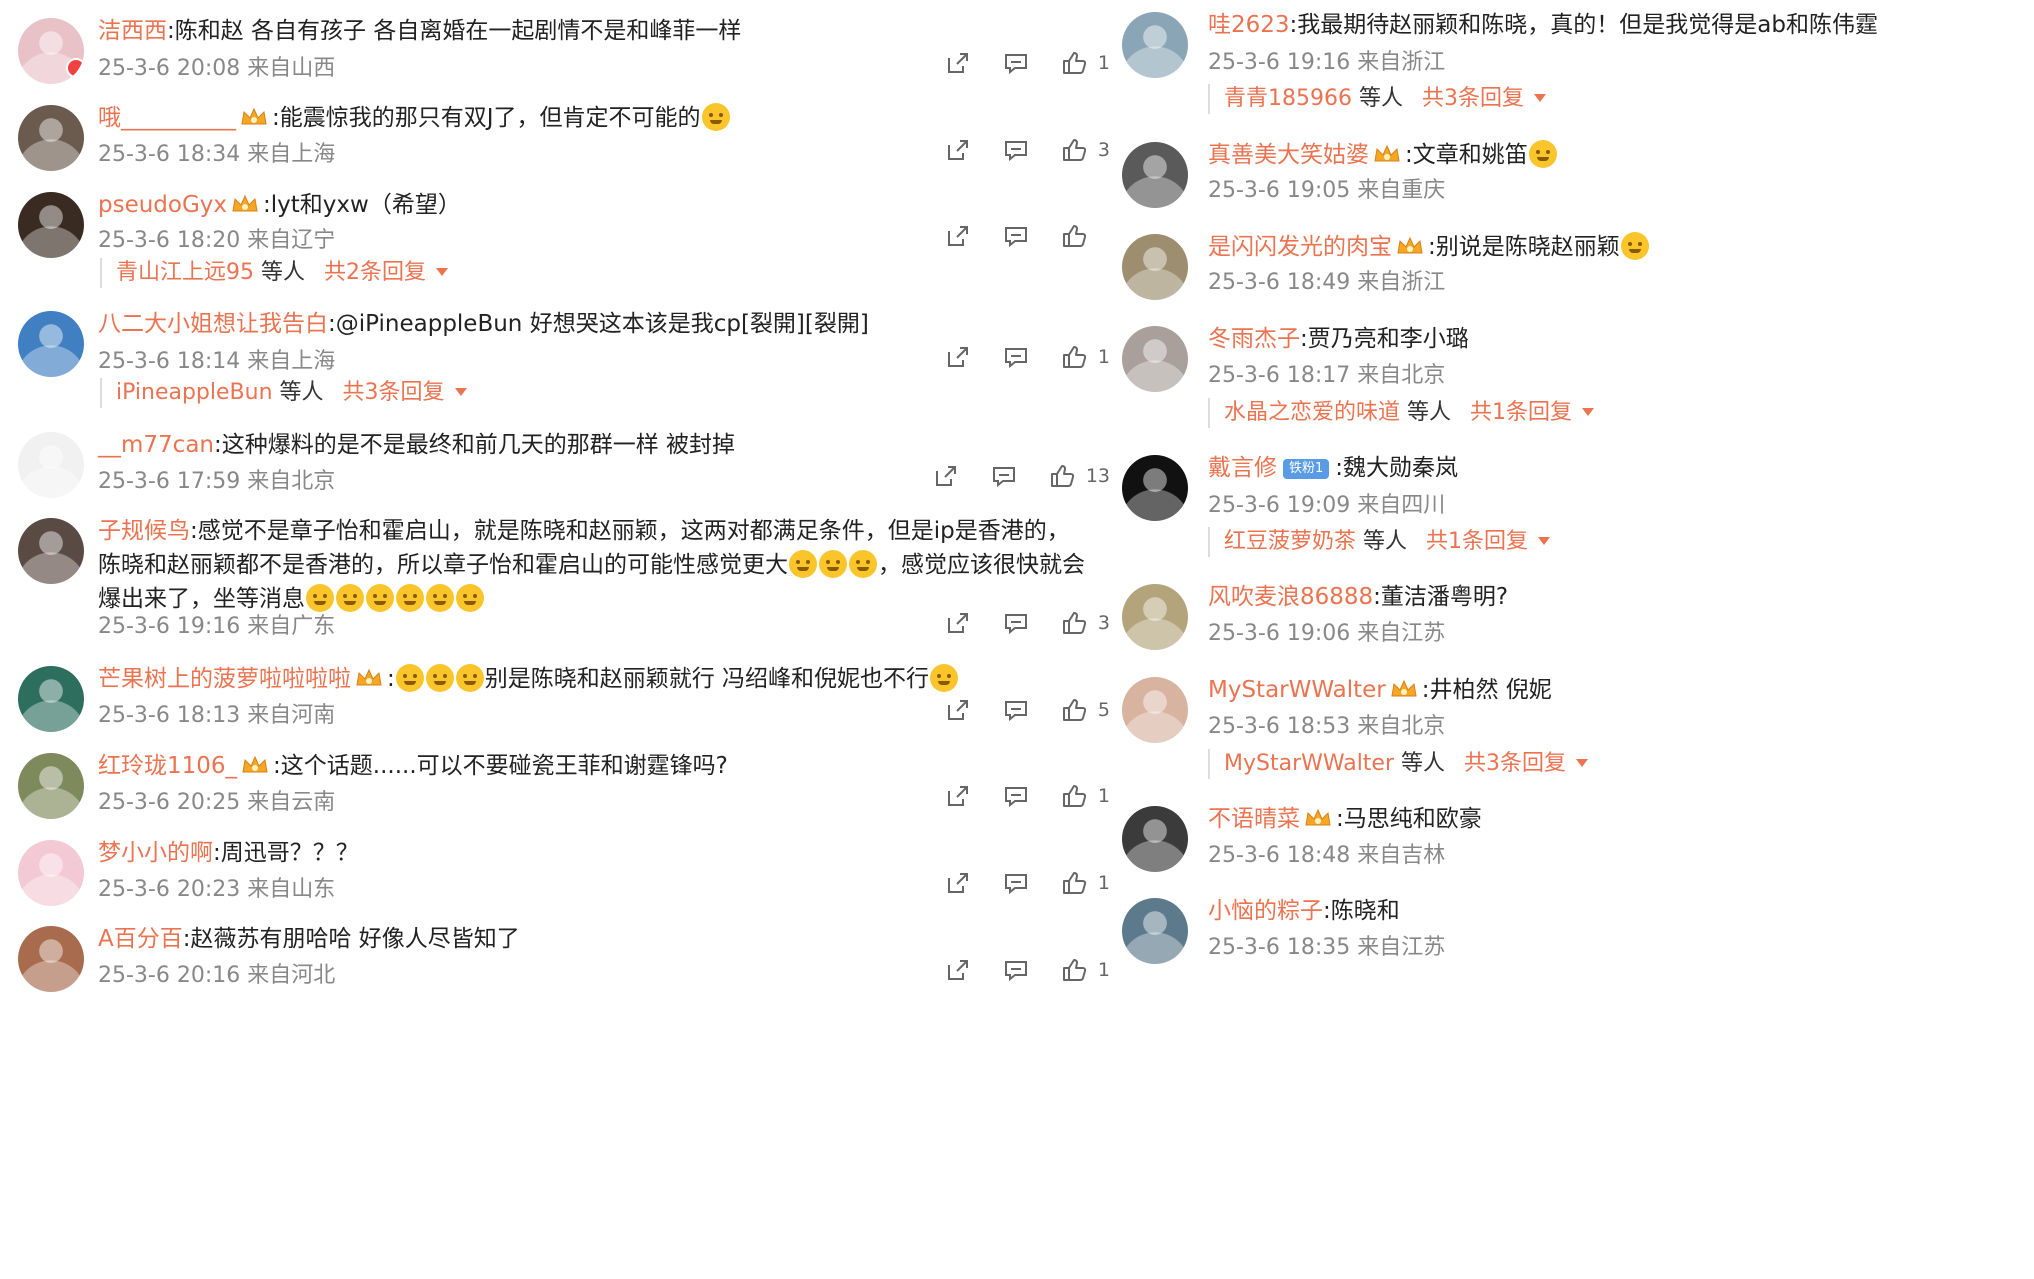 Image resolution: width=2034 pixels, height=1279 pixels. I want to click on reply-summary: 红豆菠萝奶茶 等人 共1条回复, so click(1379, 542).